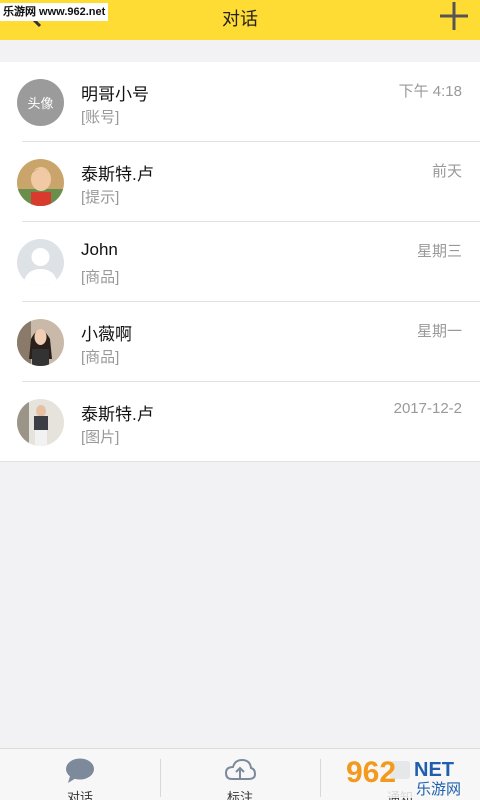 This screenshot has width=480, height=800. What do you see at coordinates (54, 12) in the screenshot?
I see `watermark: 乐游网 www.962.net` at bounding box center [54, 12].